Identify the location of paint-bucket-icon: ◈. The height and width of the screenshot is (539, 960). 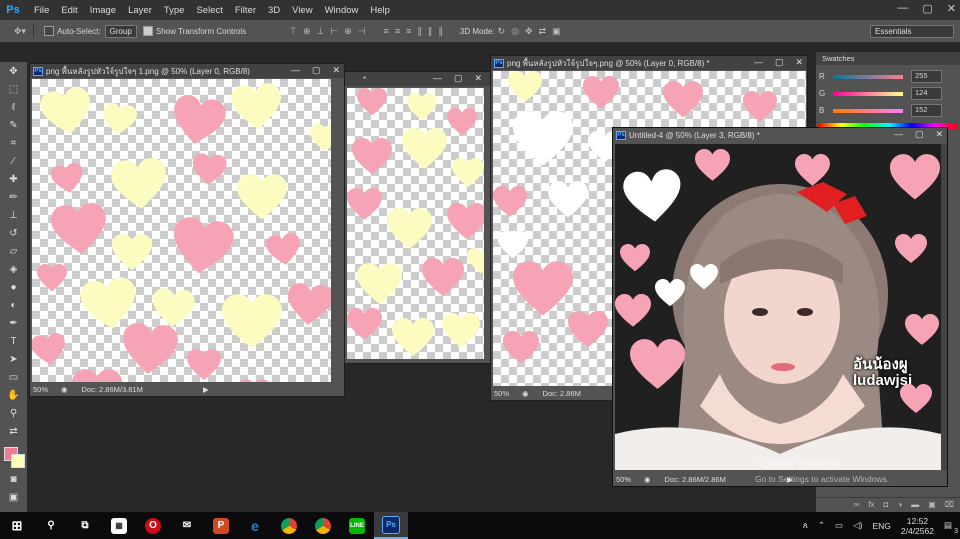
(13, 269).